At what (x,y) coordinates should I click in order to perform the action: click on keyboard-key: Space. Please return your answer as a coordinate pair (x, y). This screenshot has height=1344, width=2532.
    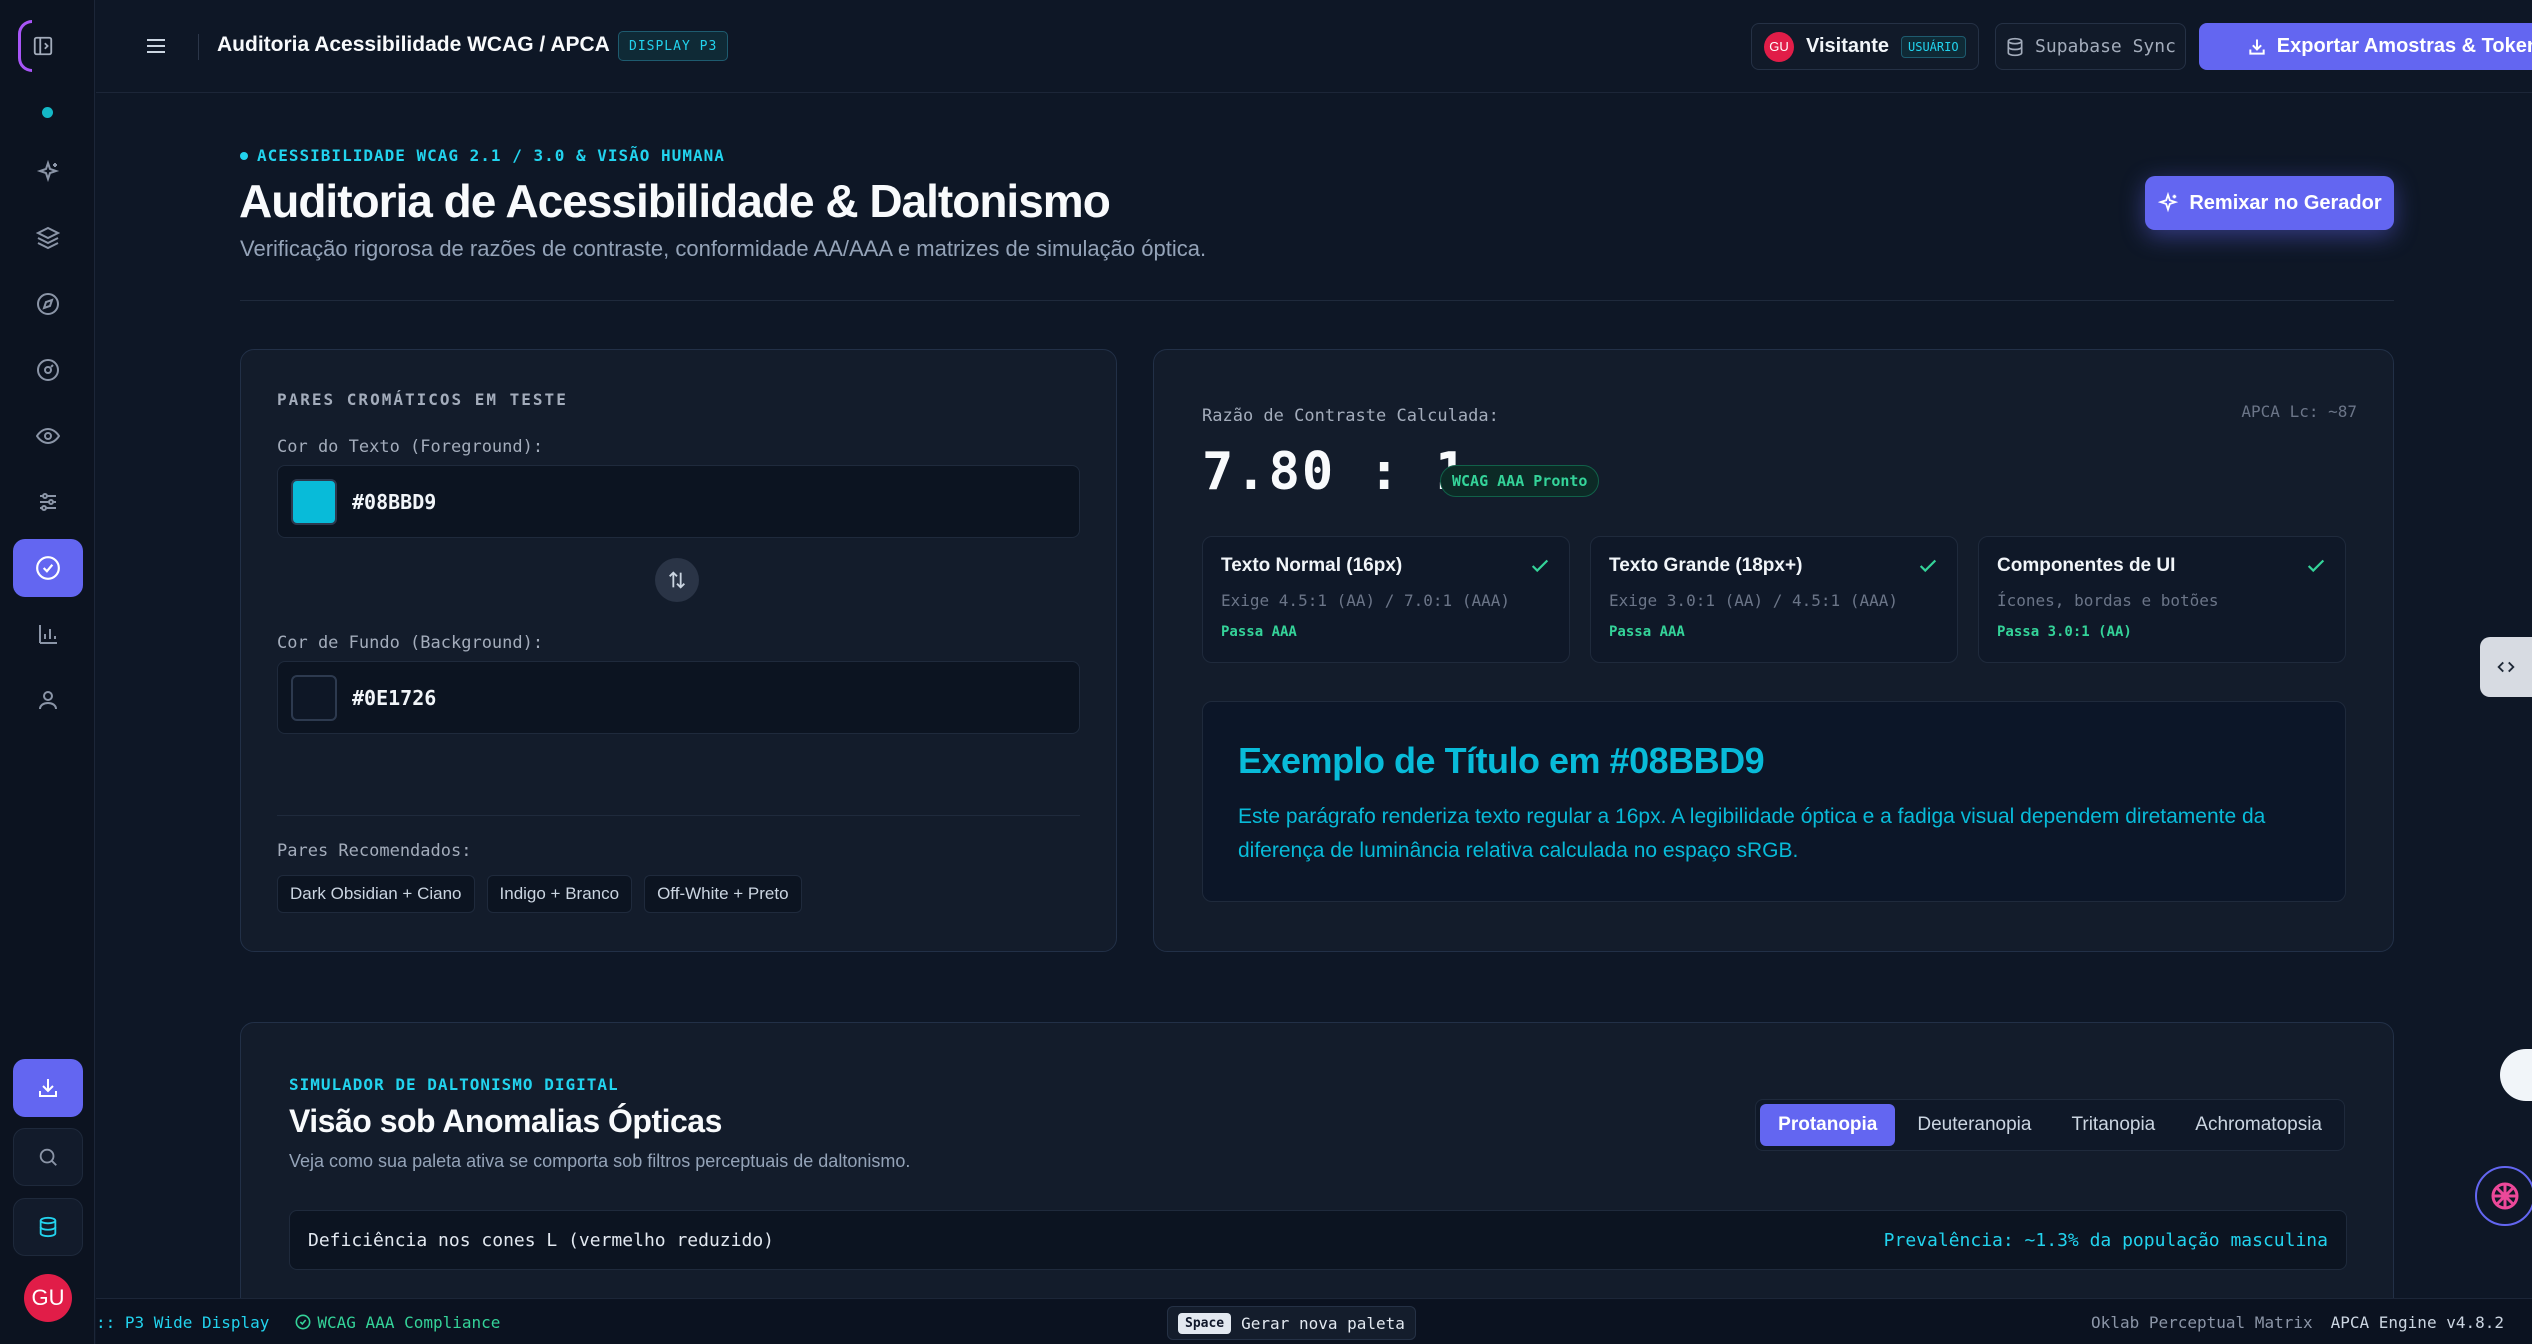
    Looking at the image, I should click on (1205, 1323).